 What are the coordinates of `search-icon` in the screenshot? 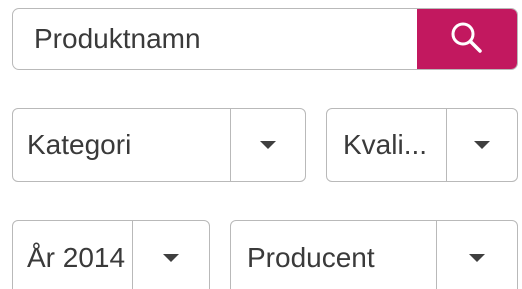 It's located at (467, 39).